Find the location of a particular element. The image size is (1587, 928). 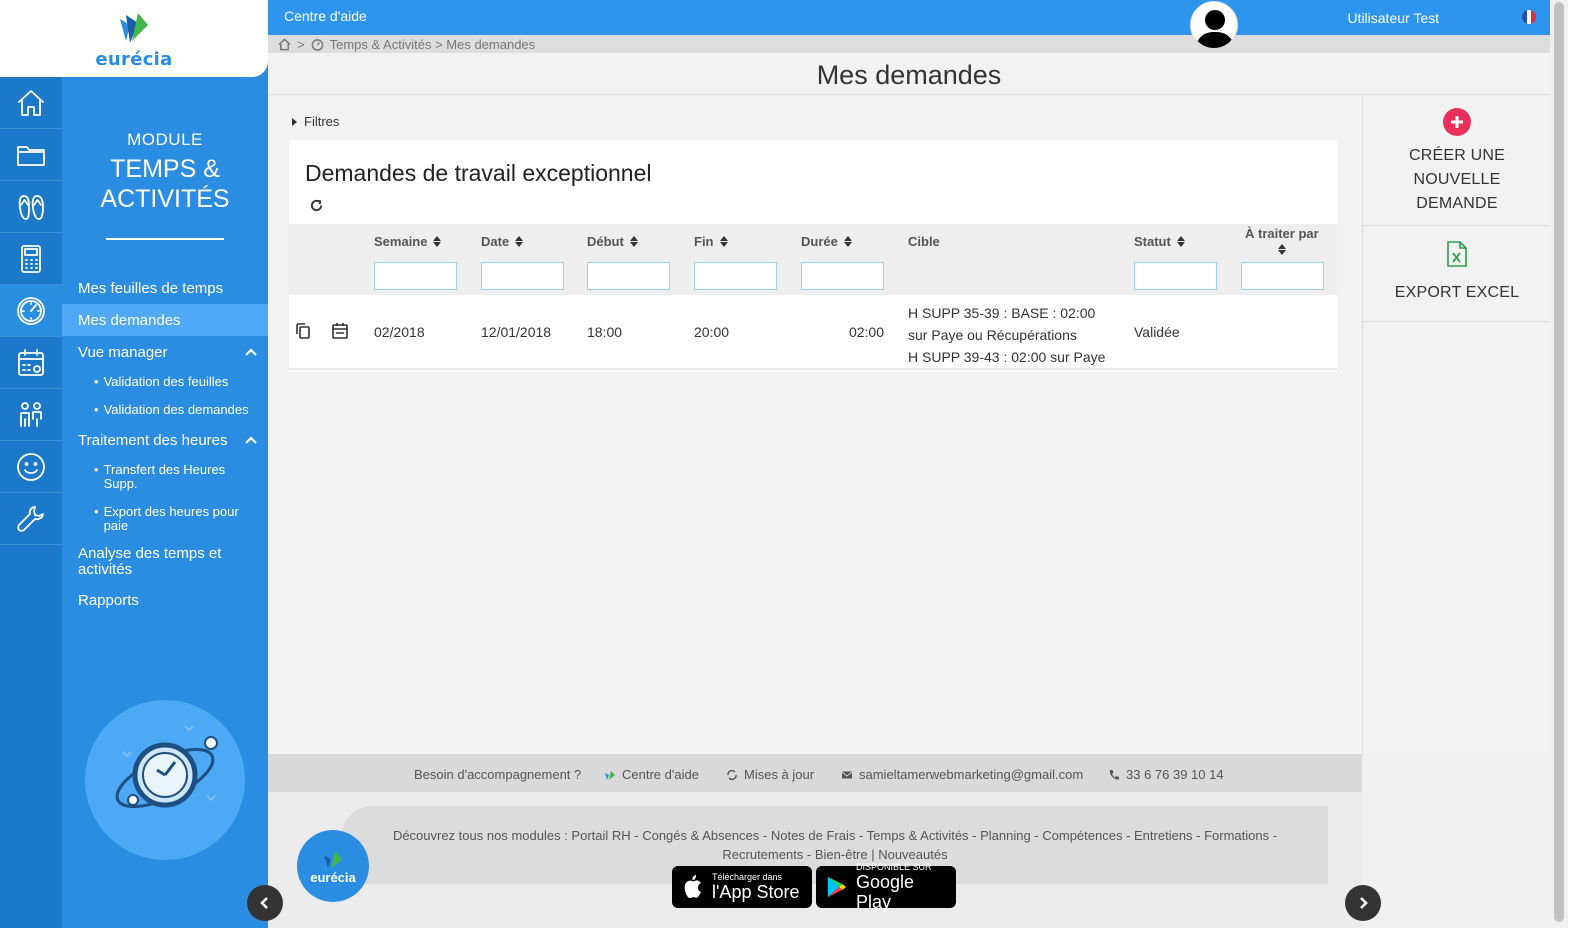

column-header-fin: Fin is located at coordinates (711, 241).